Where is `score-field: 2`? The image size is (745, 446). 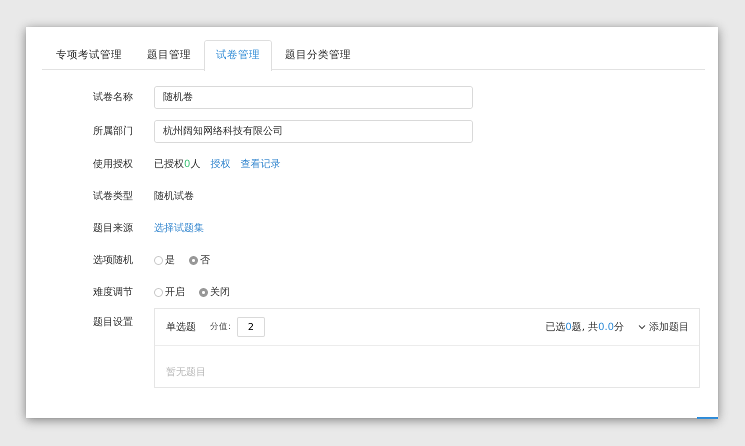 score-field: 2 is located at coordinates (250, 327).